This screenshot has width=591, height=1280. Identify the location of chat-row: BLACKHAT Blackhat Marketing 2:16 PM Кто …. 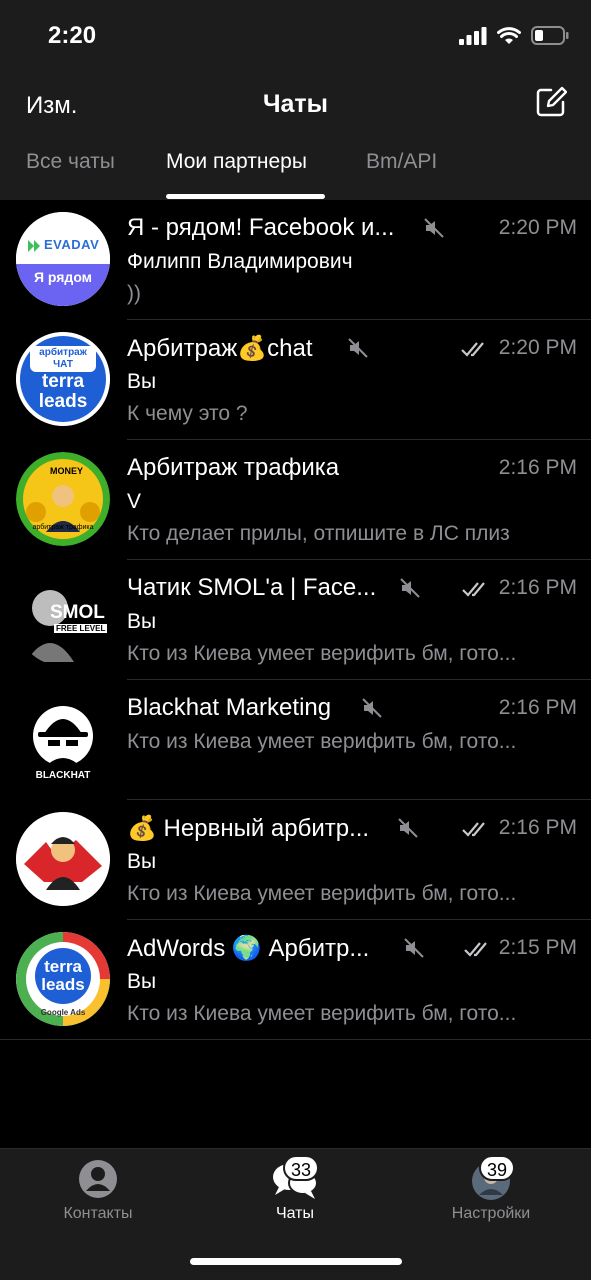
(295, 740).